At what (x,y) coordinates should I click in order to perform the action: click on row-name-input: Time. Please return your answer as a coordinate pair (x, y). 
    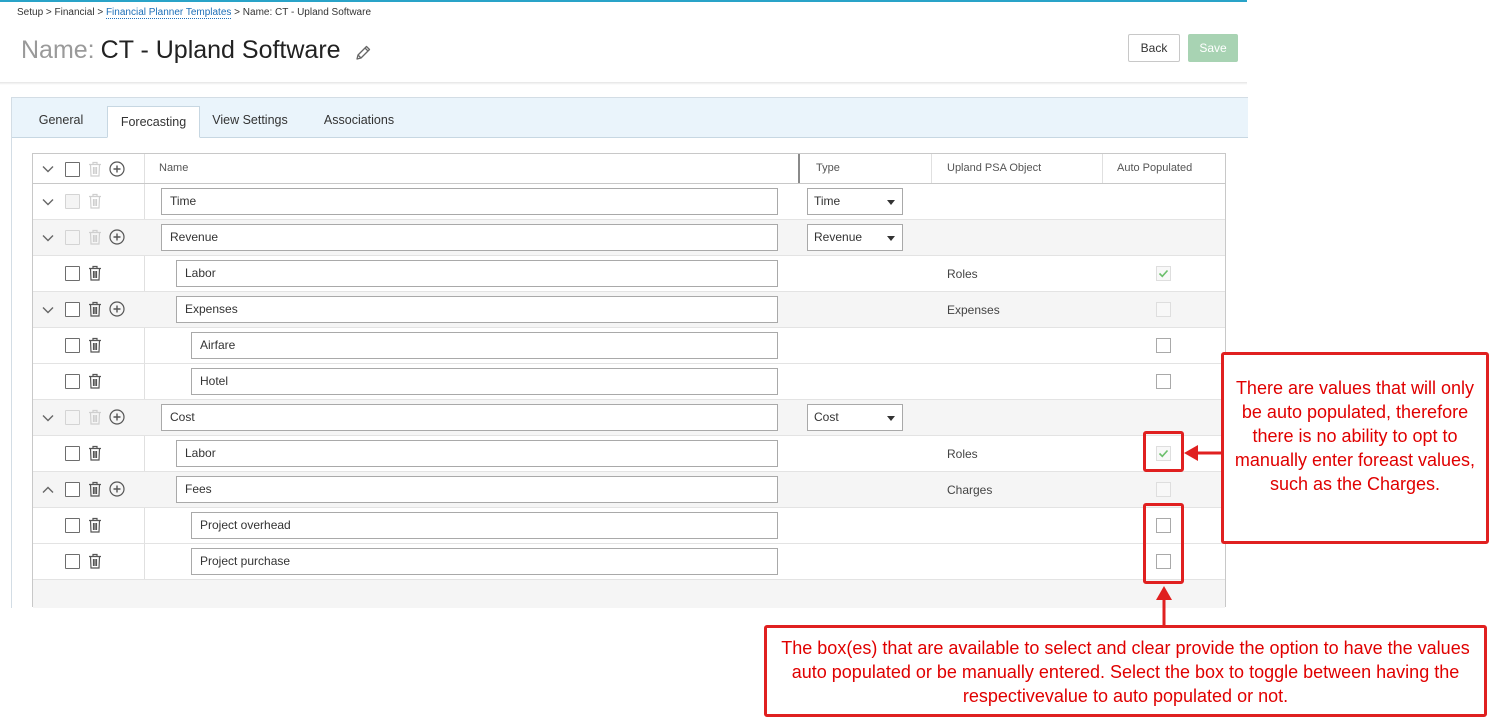
    Looking at the image, I should click on (469, 201).